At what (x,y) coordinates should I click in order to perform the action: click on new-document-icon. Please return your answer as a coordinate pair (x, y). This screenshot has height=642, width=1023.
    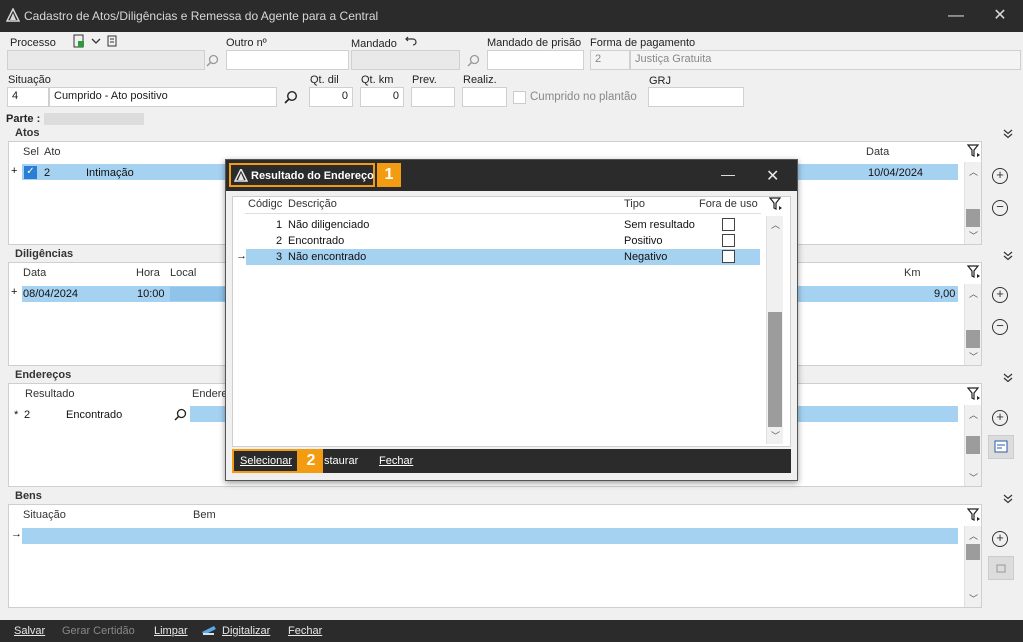
    Looking at the image, I should click on (79, 42).